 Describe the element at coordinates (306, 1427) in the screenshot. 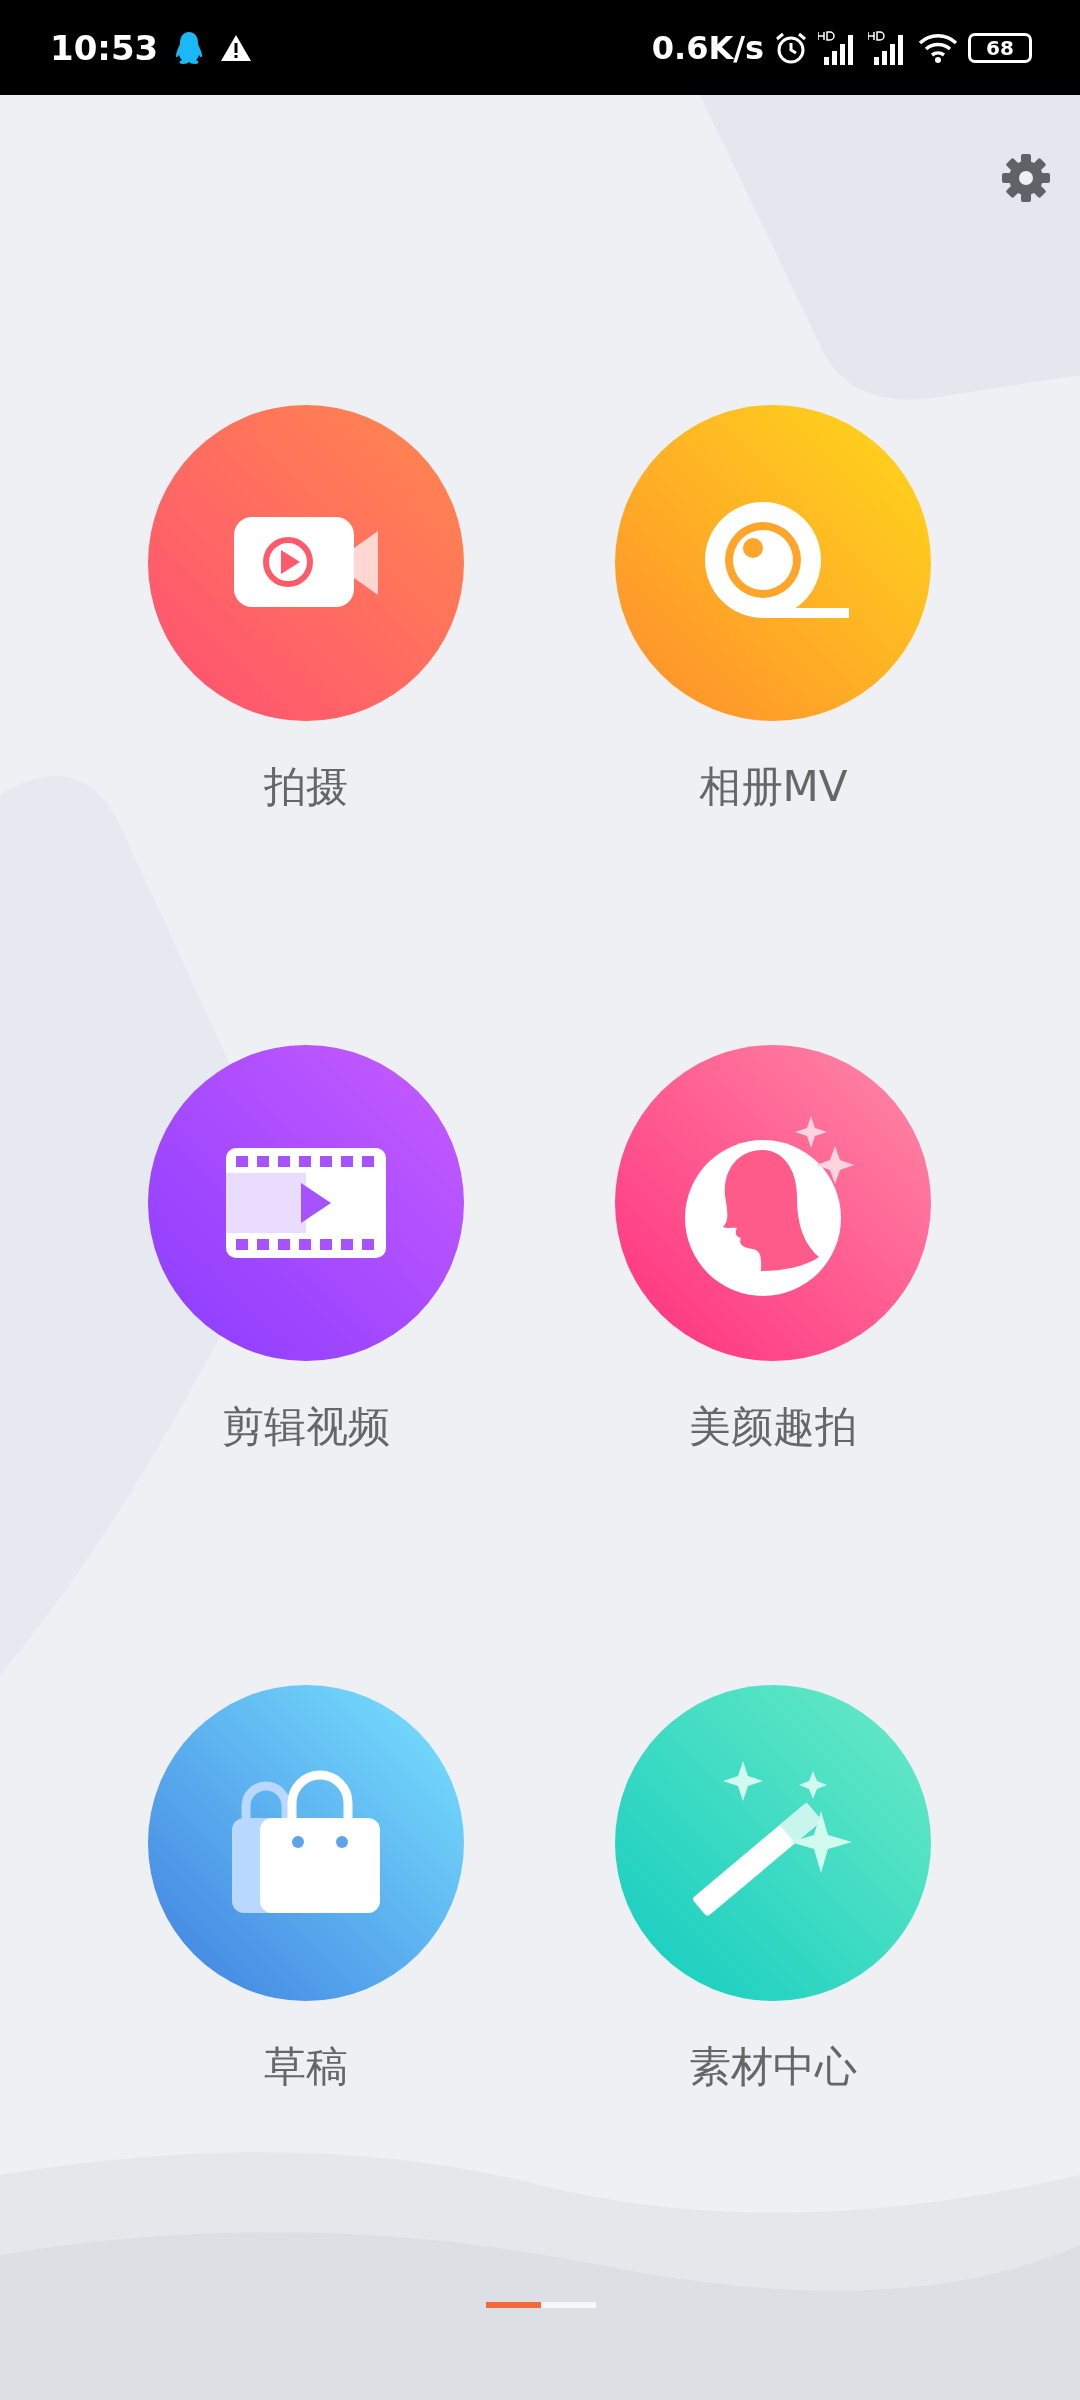

I see `feature-label: 剪辑视频` at that location.